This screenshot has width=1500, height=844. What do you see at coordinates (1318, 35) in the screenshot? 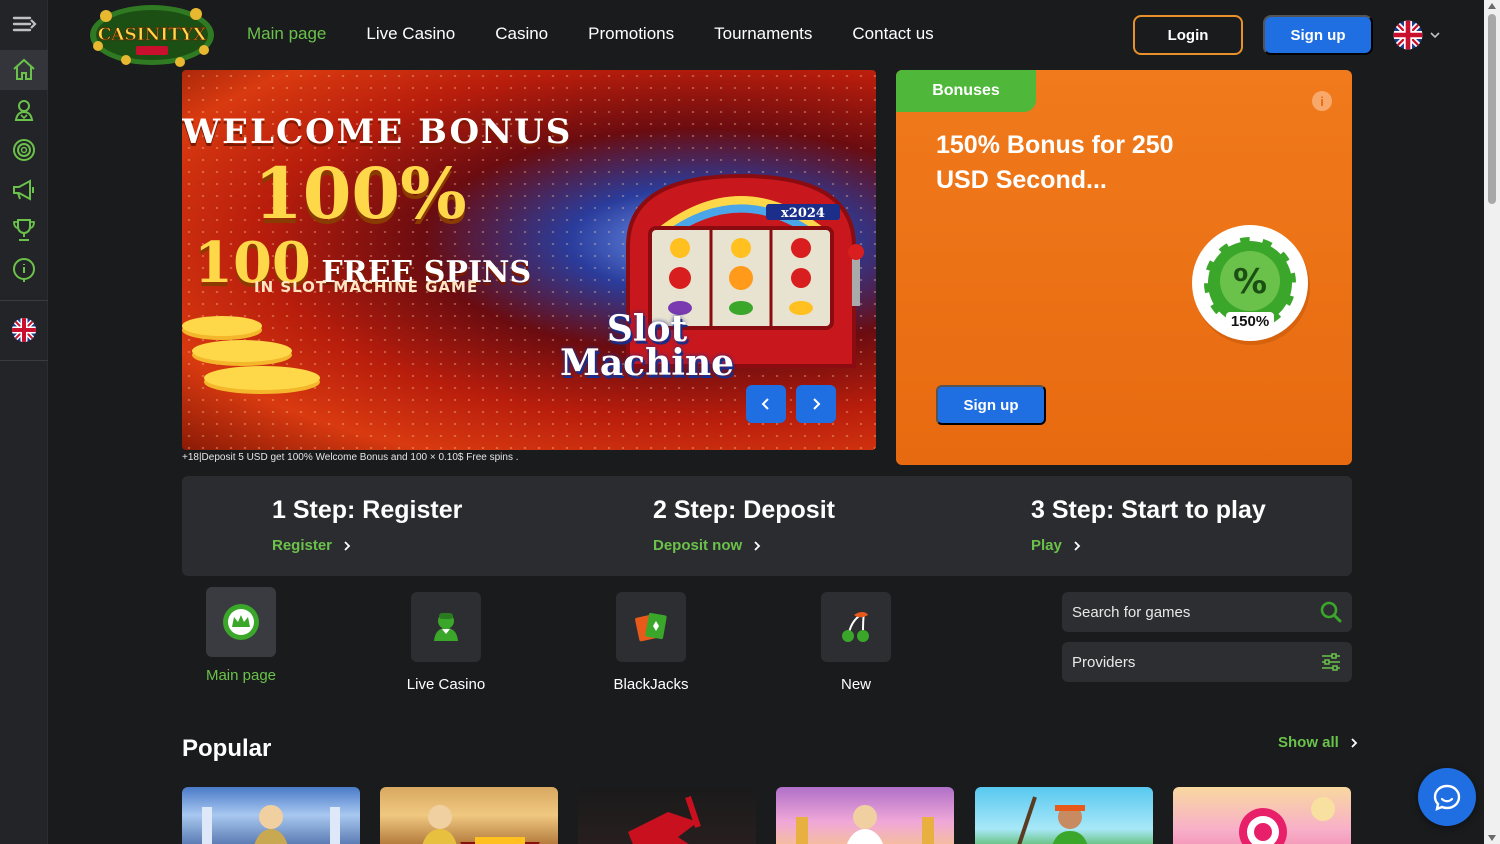
I see `signup-button: Sign up` at bounding box center [1318, 35].